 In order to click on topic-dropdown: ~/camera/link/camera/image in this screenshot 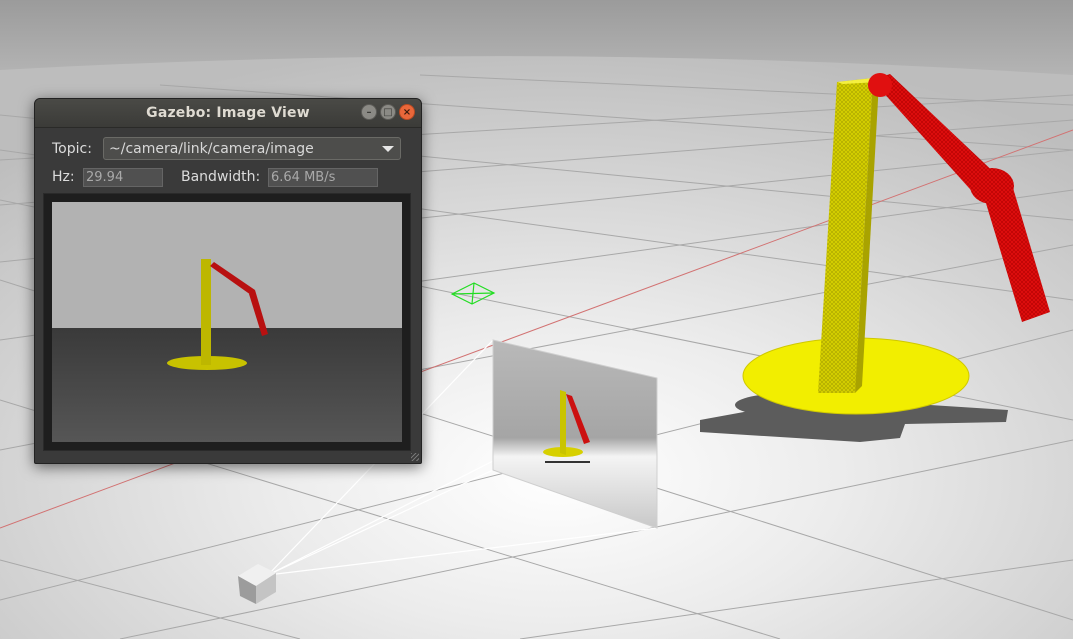, I will do `click(252, 148)`.